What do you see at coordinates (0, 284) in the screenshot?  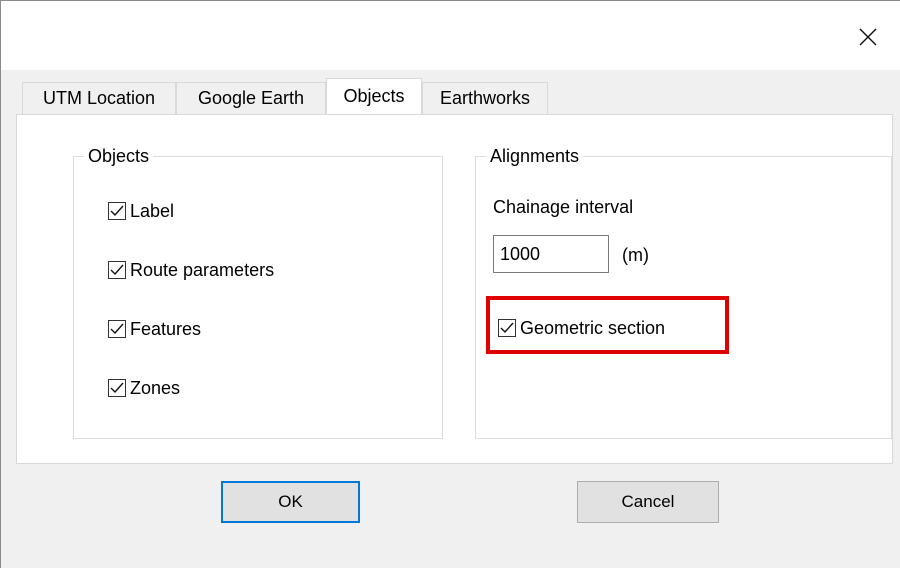 I see `window-left-border` at bounding box center [0, 284].